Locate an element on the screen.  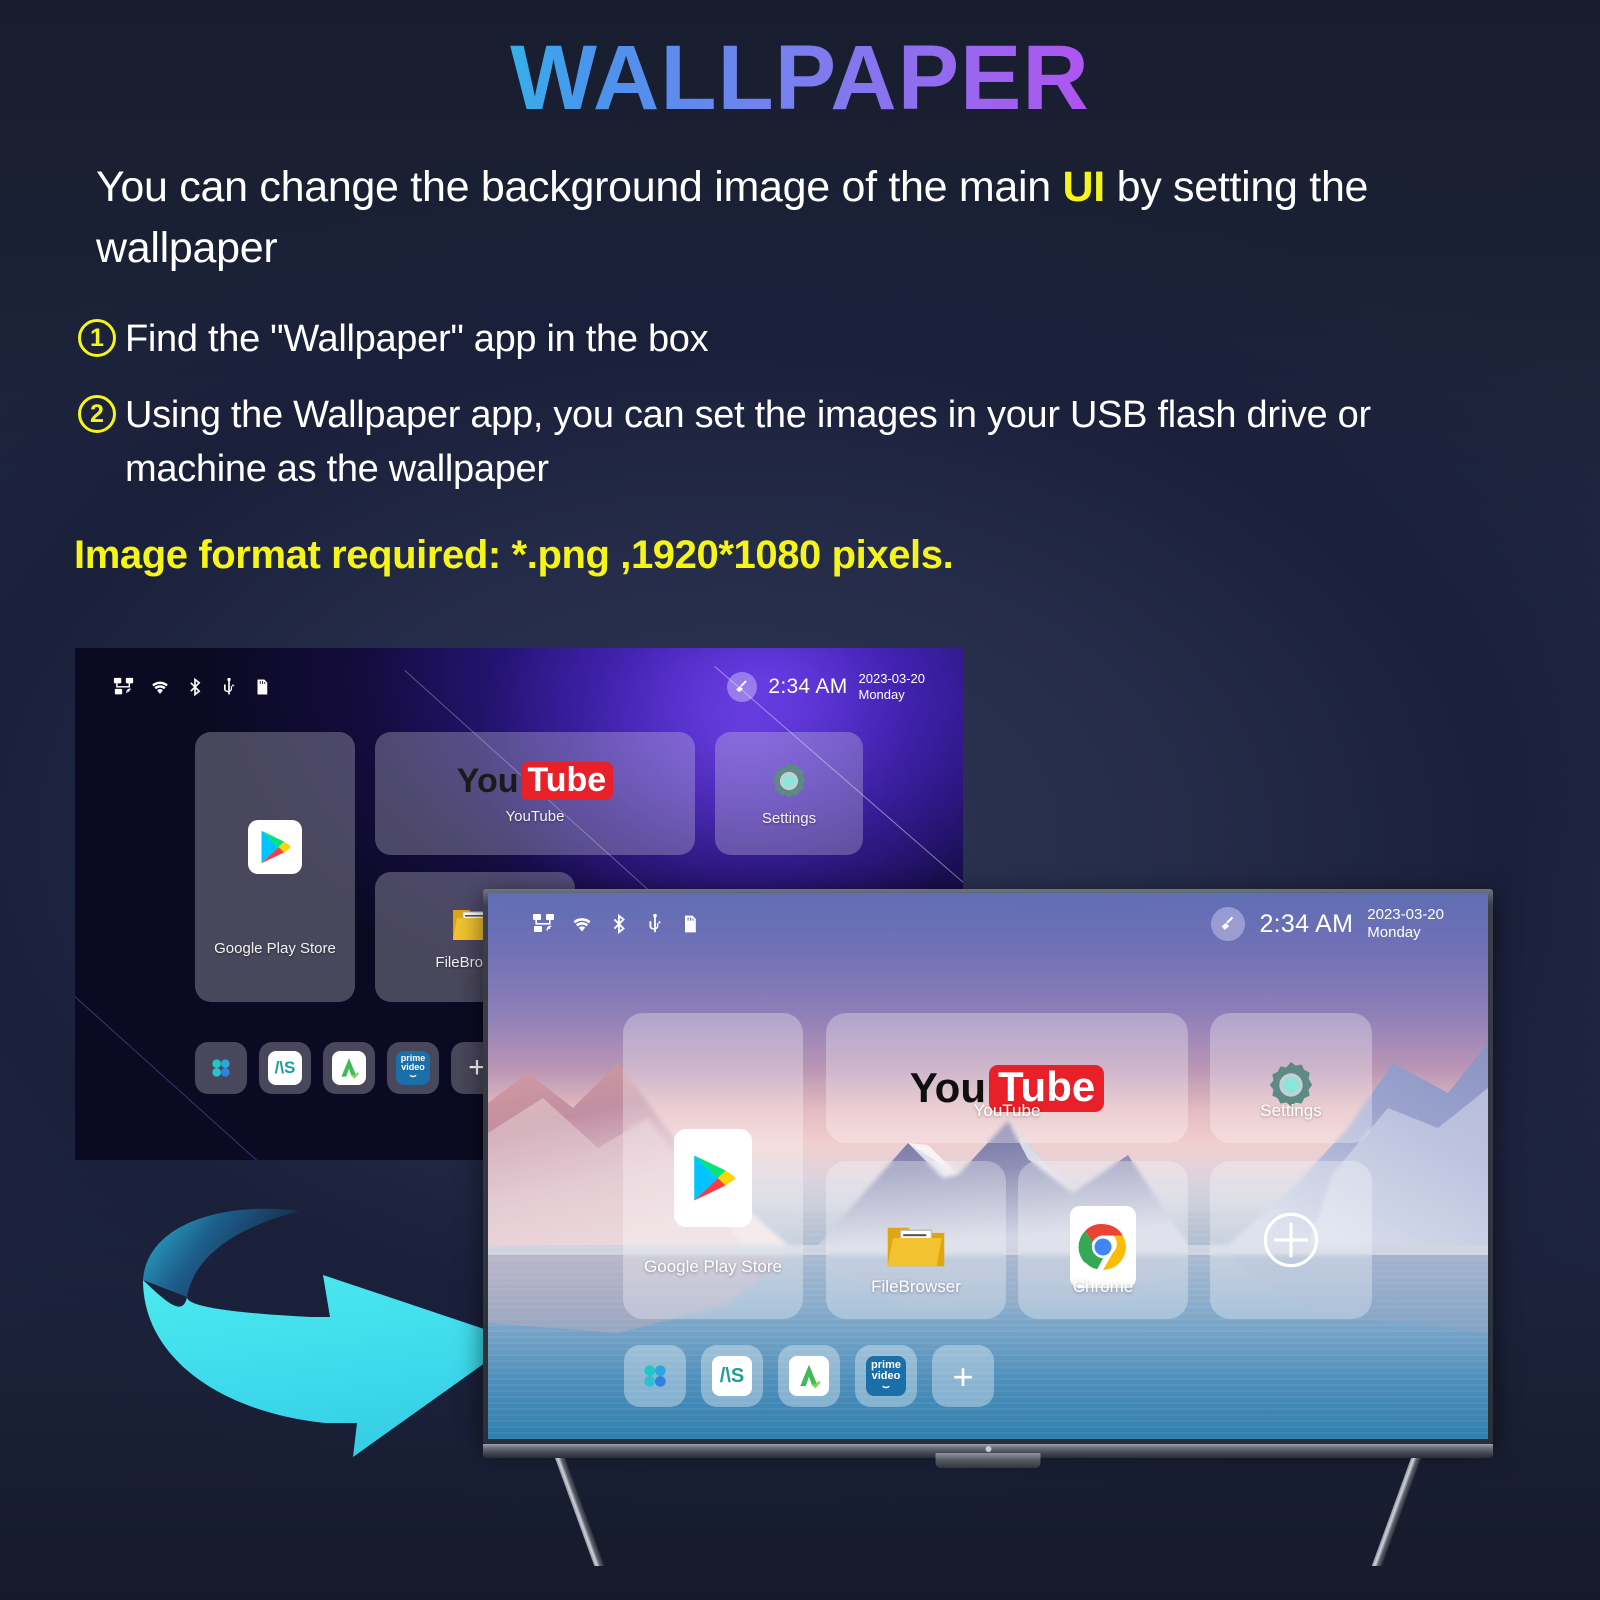
dock-item-add: + is located at coordinates (963, 1376).